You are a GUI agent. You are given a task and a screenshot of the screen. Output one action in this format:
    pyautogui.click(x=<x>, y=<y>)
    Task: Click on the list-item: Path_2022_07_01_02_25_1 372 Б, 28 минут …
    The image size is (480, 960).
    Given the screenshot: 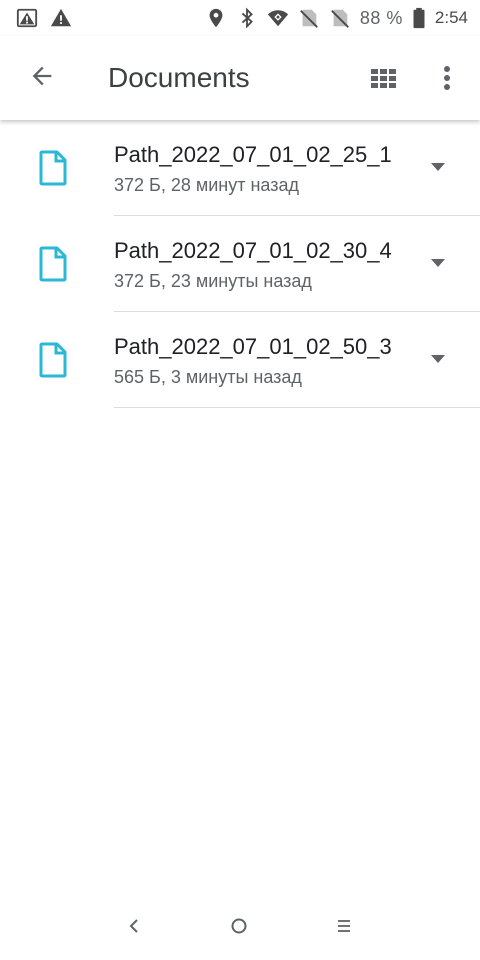 What is the action you would take?
    pyautogui.click(x=240, y=168)
    